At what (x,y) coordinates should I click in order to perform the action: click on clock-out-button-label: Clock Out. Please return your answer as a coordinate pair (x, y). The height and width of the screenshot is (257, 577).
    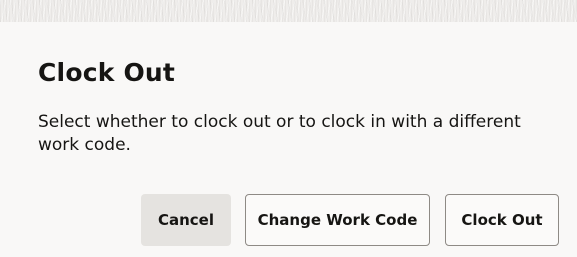
    Looking at the image, I should click on (502, 220).